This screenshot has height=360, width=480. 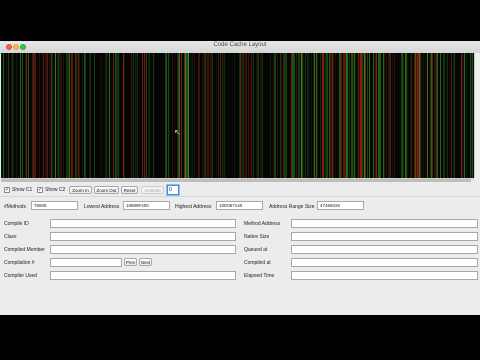 I want to click on highest-address-field: 10D067140, so click(x=239, y=205).